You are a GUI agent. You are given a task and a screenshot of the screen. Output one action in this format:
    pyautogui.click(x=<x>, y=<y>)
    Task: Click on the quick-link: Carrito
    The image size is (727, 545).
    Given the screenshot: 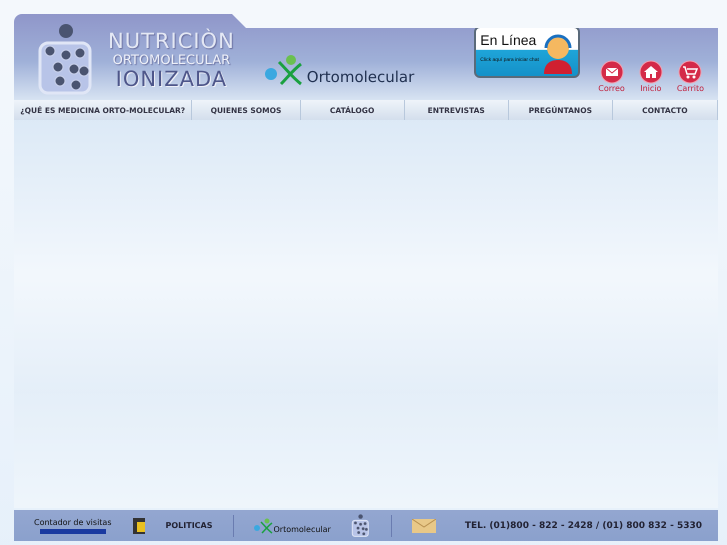 What is the action you would take?
    pyautogui.click(x=690, y=76)
    